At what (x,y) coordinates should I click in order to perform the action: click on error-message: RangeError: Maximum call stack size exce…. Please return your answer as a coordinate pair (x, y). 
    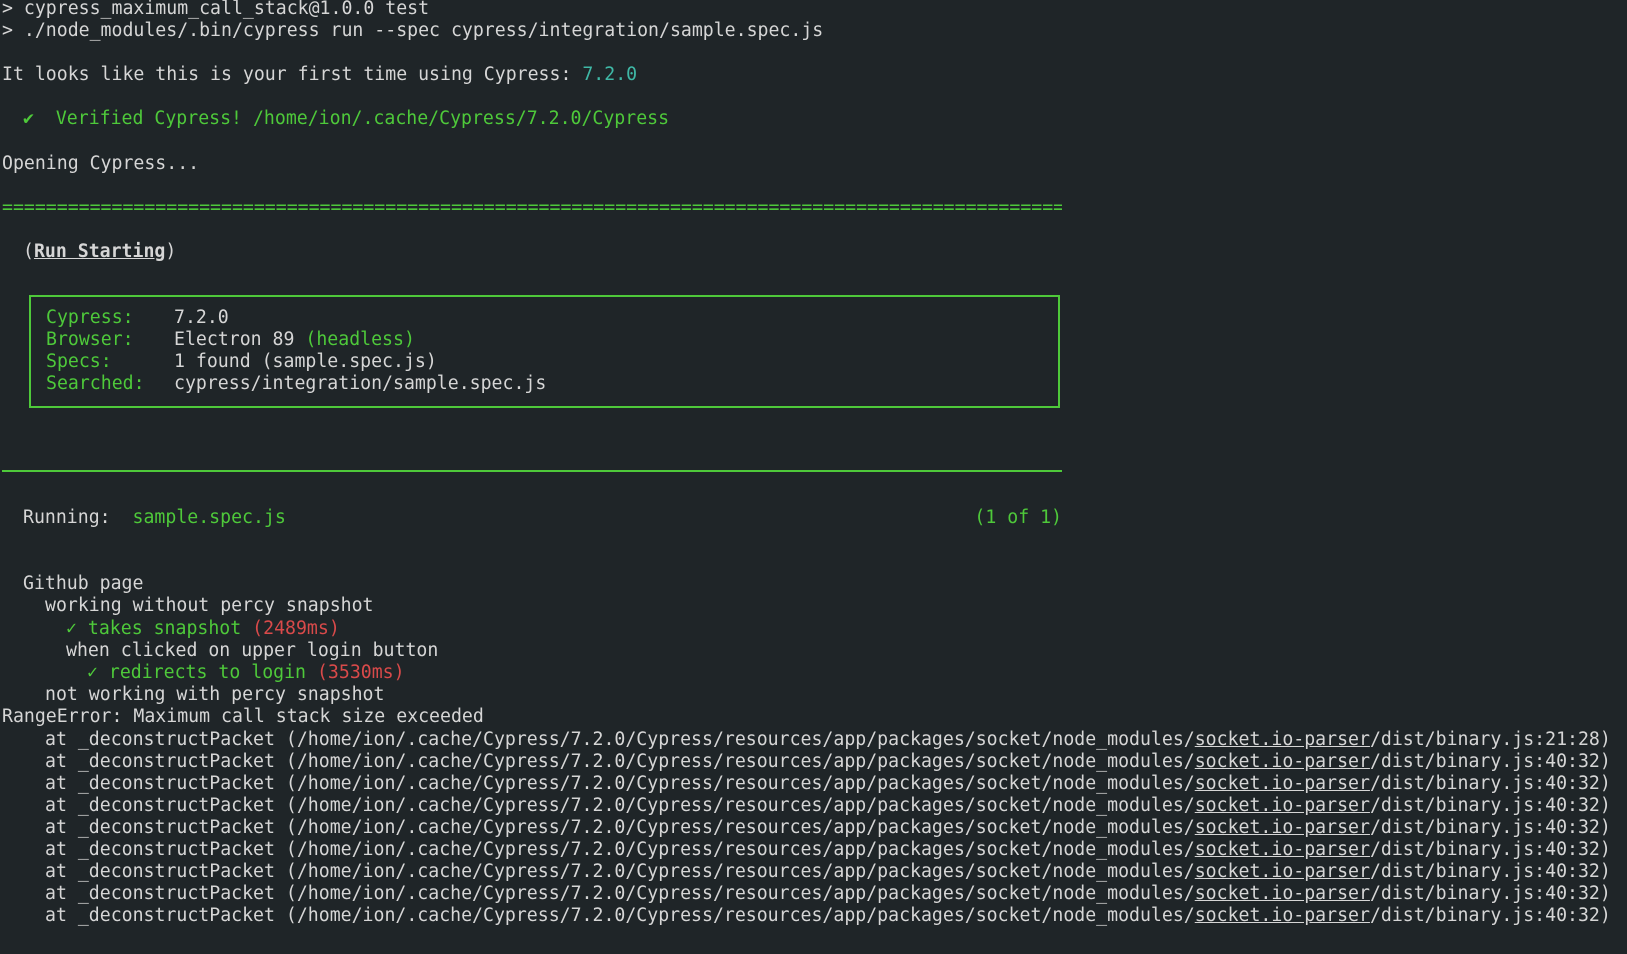
    Looking at the image, I should click on (243, 716).